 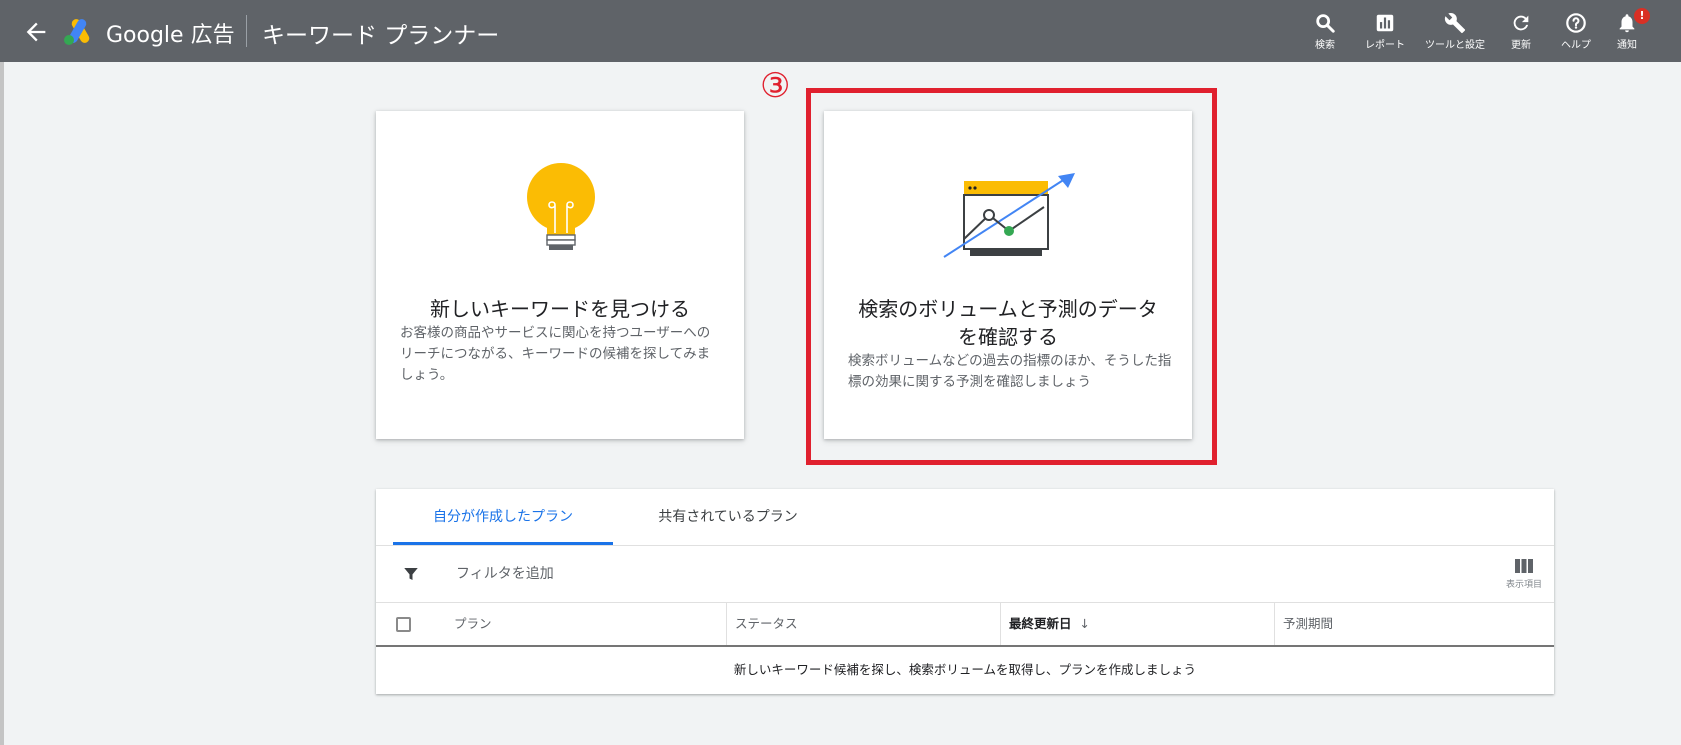 I want to click on column-header-forecast-period: 予測期間, so click(x=1414, y=624).